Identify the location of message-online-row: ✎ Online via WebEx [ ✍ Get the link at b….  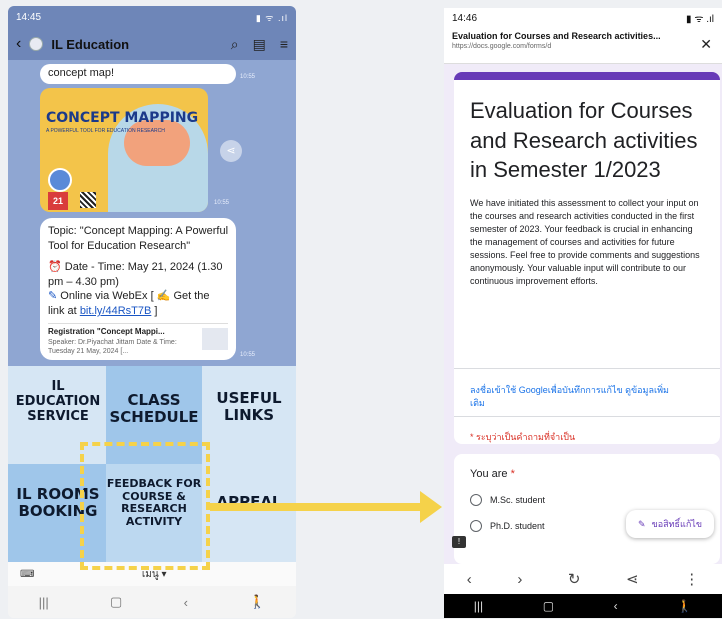
(138, 304).